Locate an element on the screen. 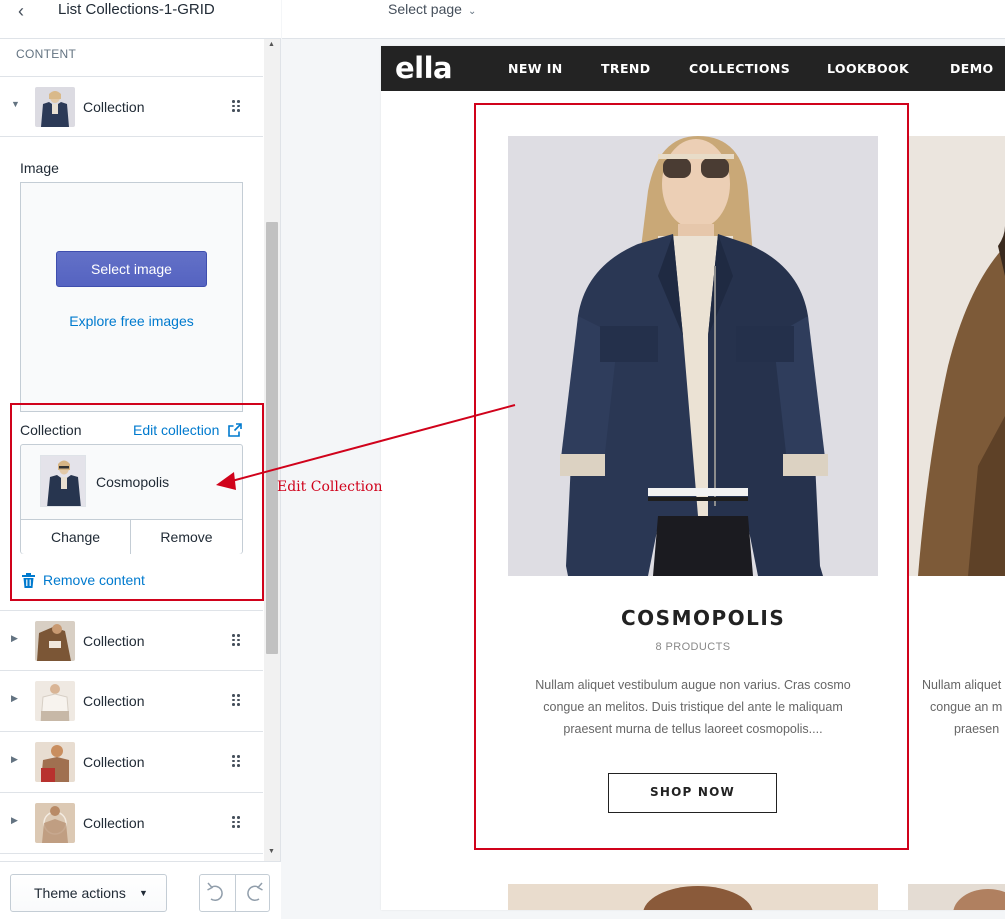  shop-now-button: SHOP NOW is located at coordinates (692, 793).